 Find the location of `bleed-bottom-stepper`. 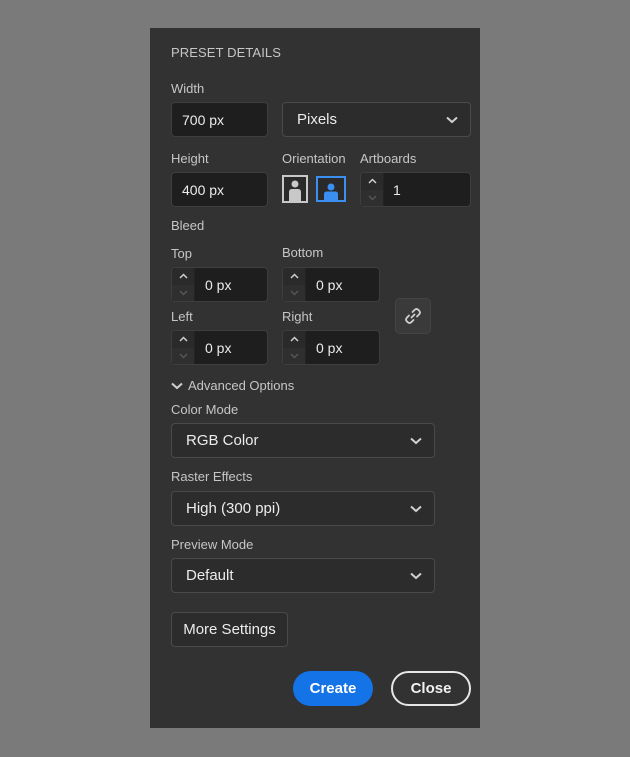

bleed-bottom-stepper is located at coordinates (294, 284).